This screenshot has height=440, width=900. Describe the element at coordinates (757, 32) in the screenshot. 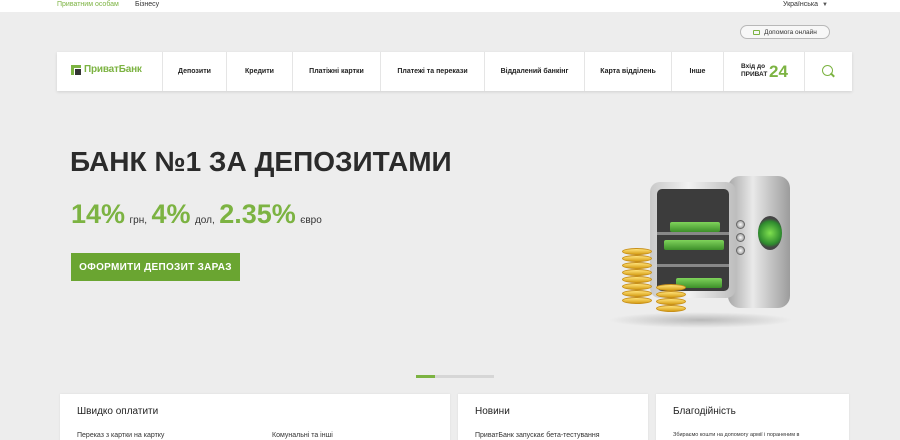

I see `chat-icon` at that location.